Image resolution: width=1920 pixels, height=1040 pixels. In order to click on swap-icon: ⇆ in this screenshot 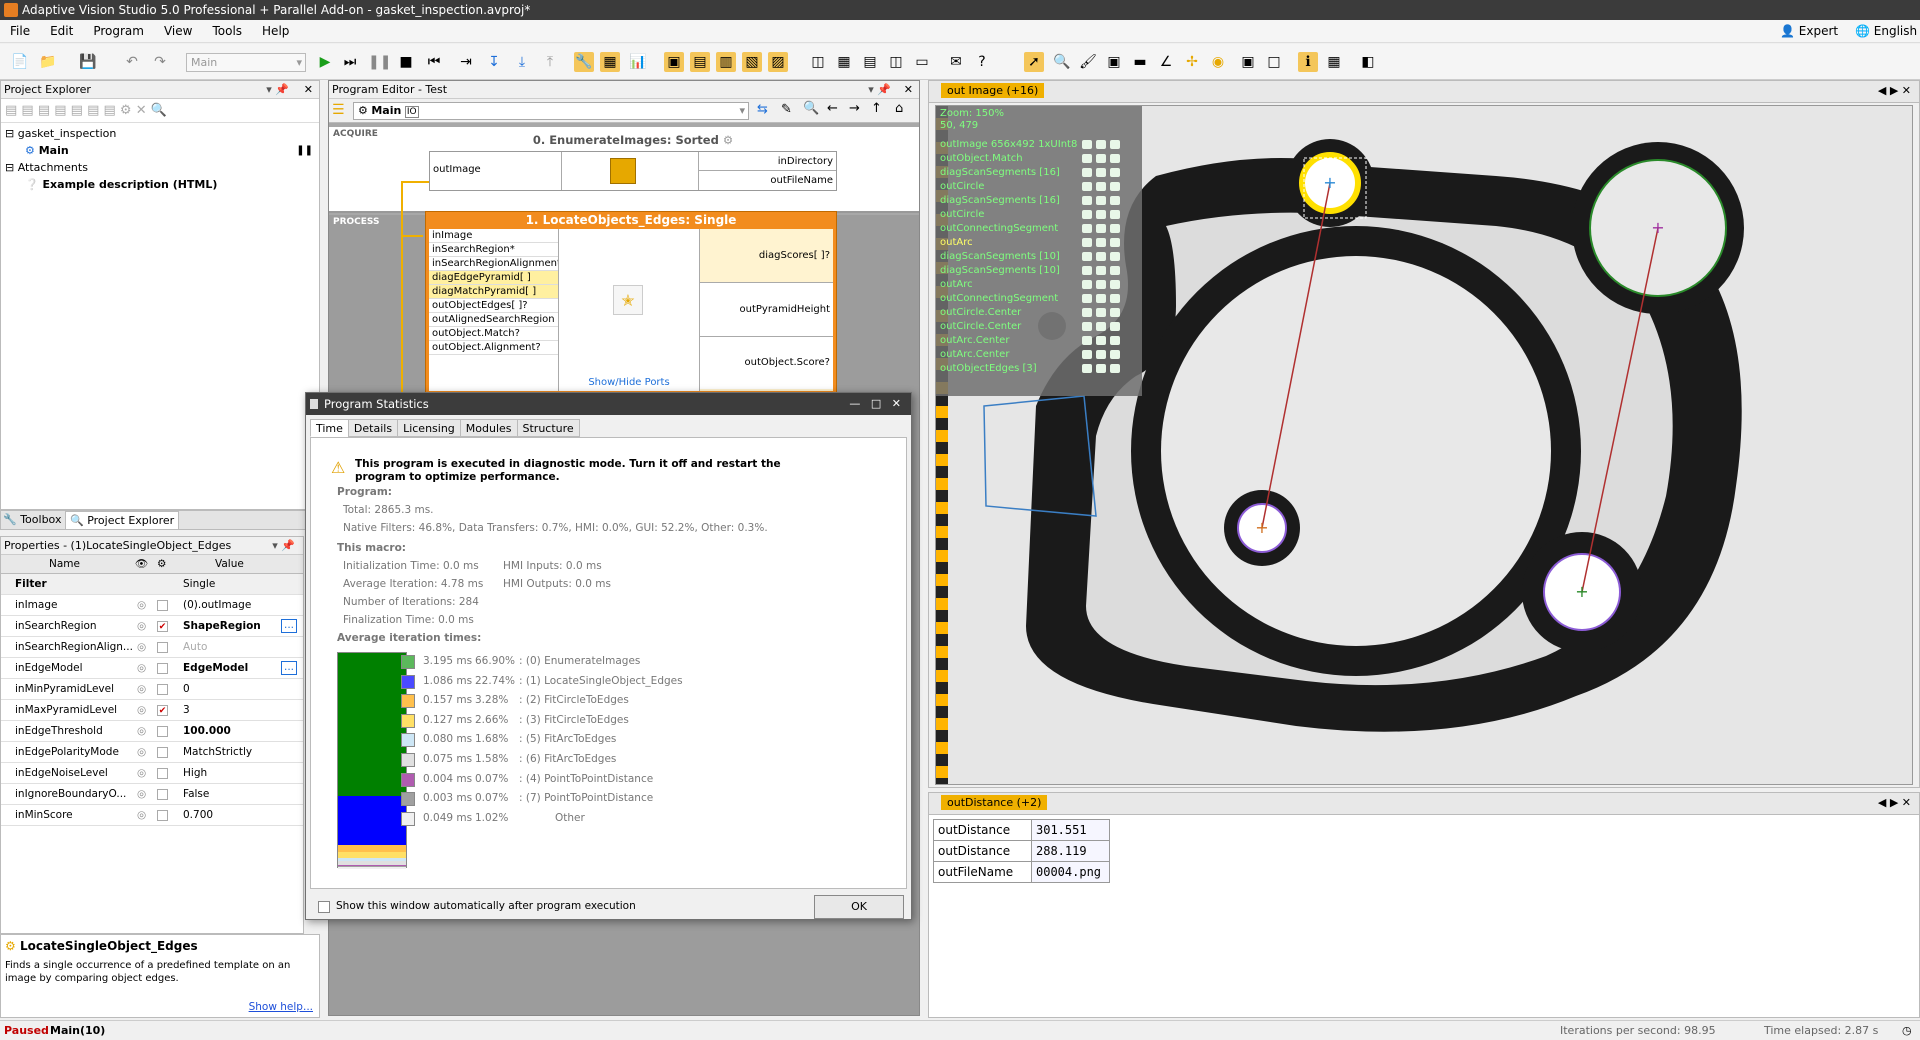, I will do `click(762, 109)`.